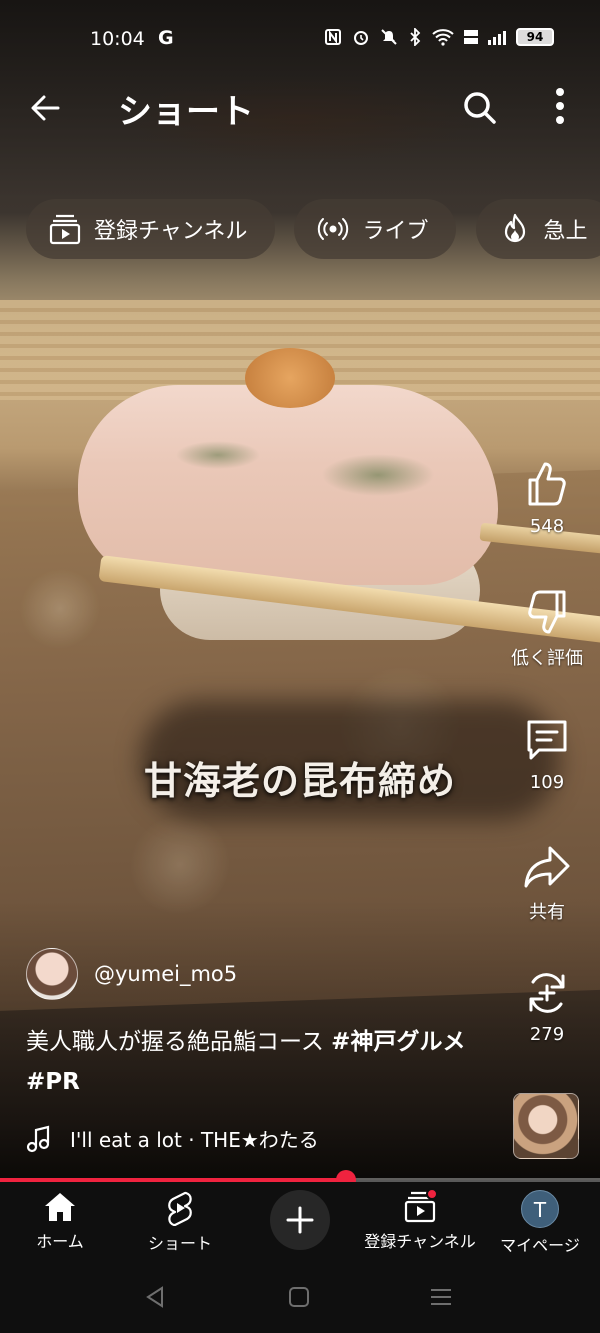 The height and width of the screenshot is (1333, 600). I want to click on nav-me: T マイページ, so click(540, 1223).